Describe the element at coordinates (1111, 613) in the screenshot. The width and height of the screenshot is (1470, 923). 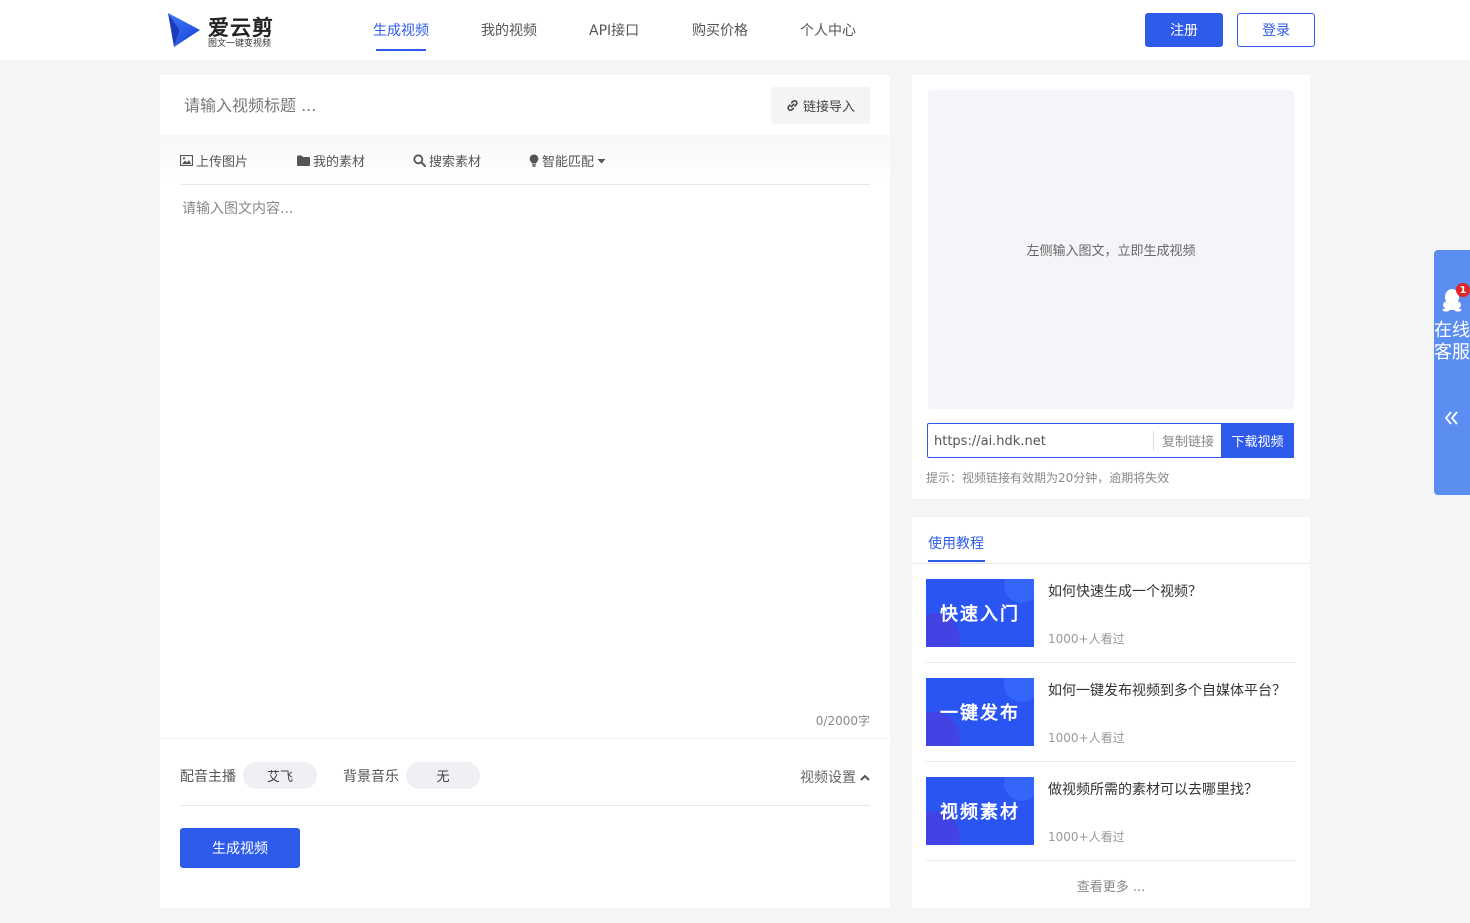
I see `tutorial-item: 快速入门 如何快速生成一个视频？ 1000+人看过` at that location.